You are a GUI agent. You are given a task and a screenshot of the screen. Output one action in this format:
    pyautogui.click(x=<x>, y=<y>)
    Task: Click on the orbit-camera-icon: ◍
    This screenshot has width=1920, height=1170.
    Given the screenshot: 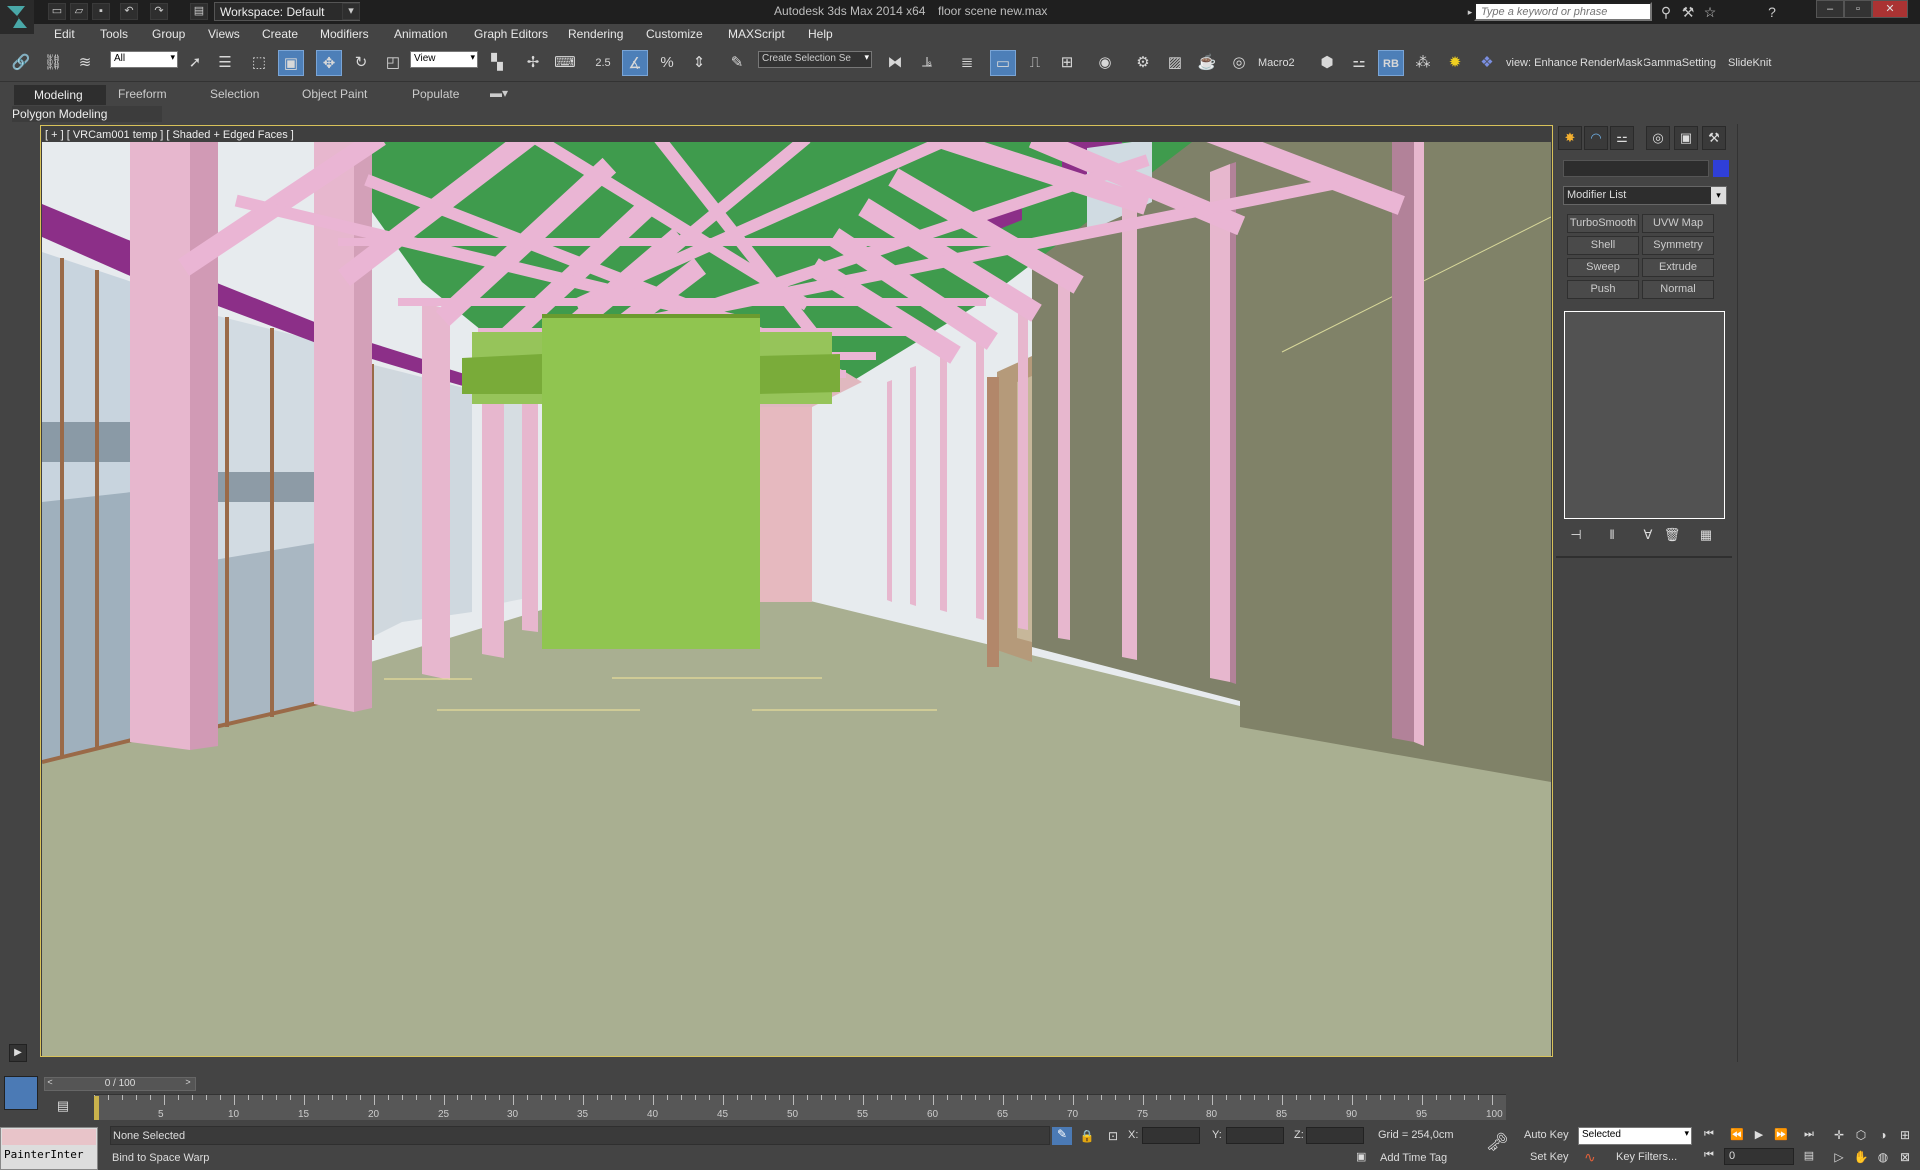 What is the action you would take?
    pyautogui.click(x=1883, y=1158)
    